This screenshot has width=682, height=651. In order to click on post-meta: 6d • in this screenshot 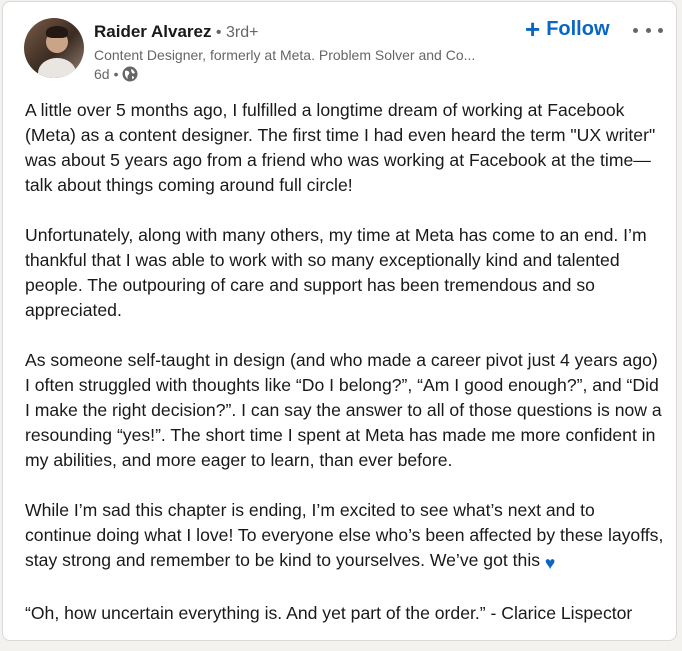, I will do `click(116, 74)`.